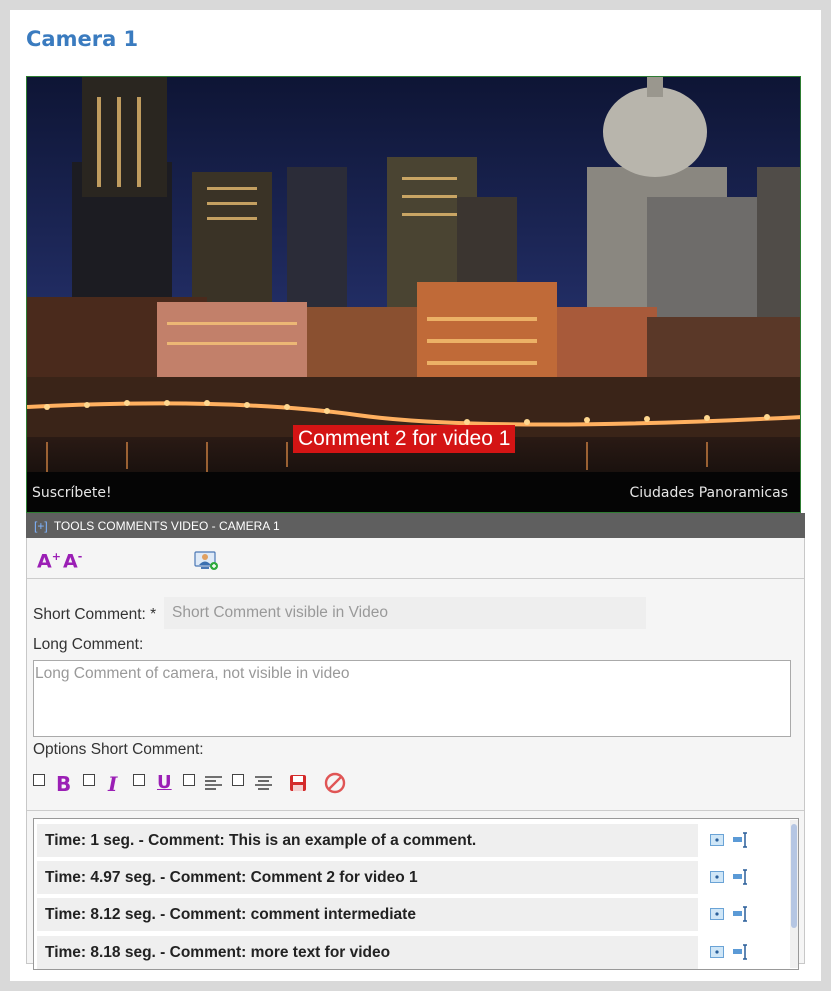 This screenshot has height=991, width=831. Describe the element at coordinates (415, 558) in the screenshot. I see `font-toolbar: A+ A-` at that location.